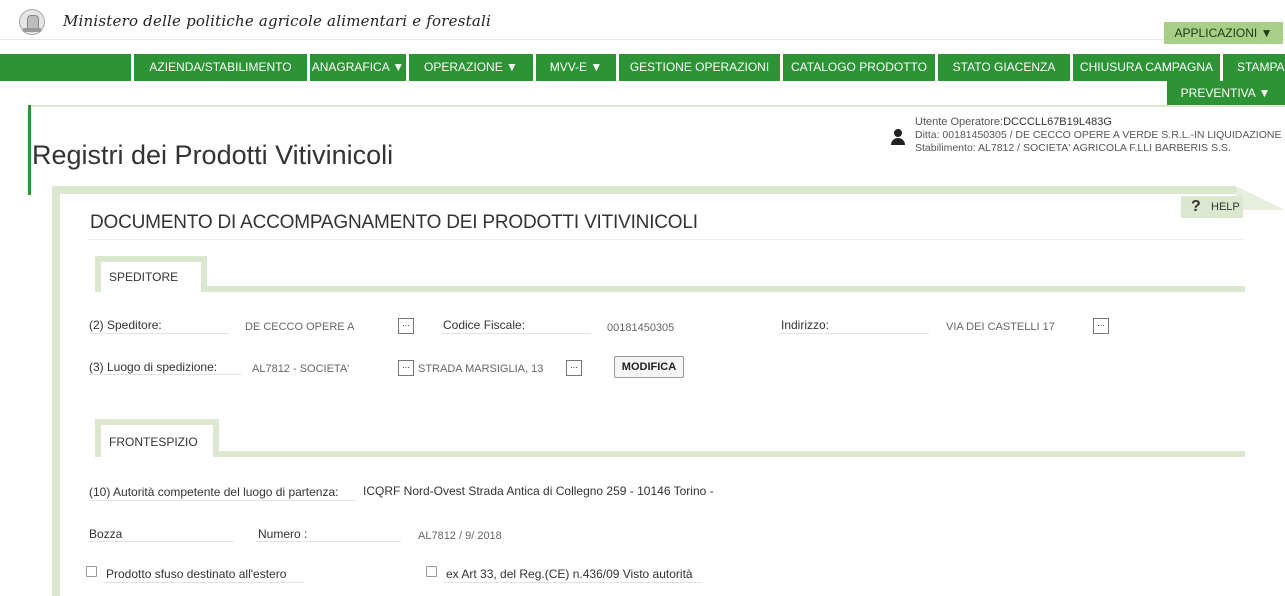  Describe the element at coordinates (460, 536) in the screenshot. I see `numero-value: AL7812 / 9/ 2018` at that location.